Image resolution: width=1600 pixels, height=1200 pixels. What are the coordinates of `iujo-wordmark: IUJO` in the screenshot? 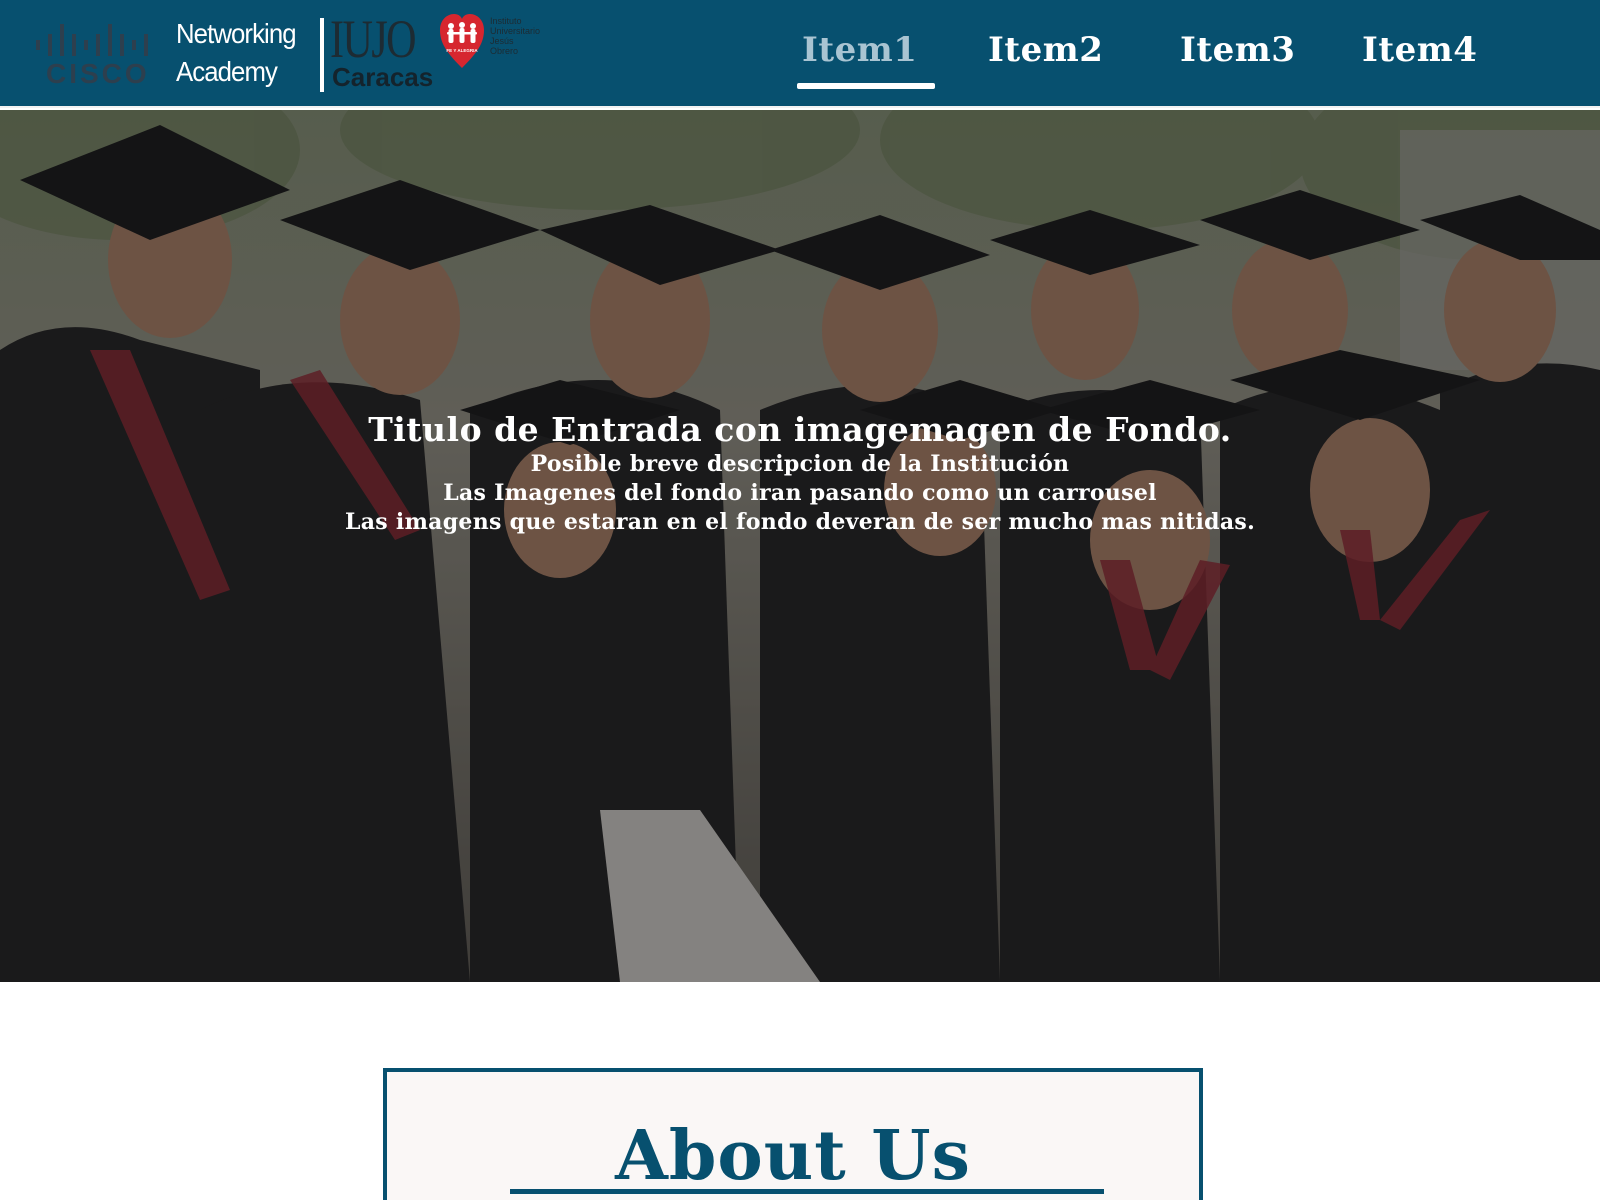 It's located at (373, 39).